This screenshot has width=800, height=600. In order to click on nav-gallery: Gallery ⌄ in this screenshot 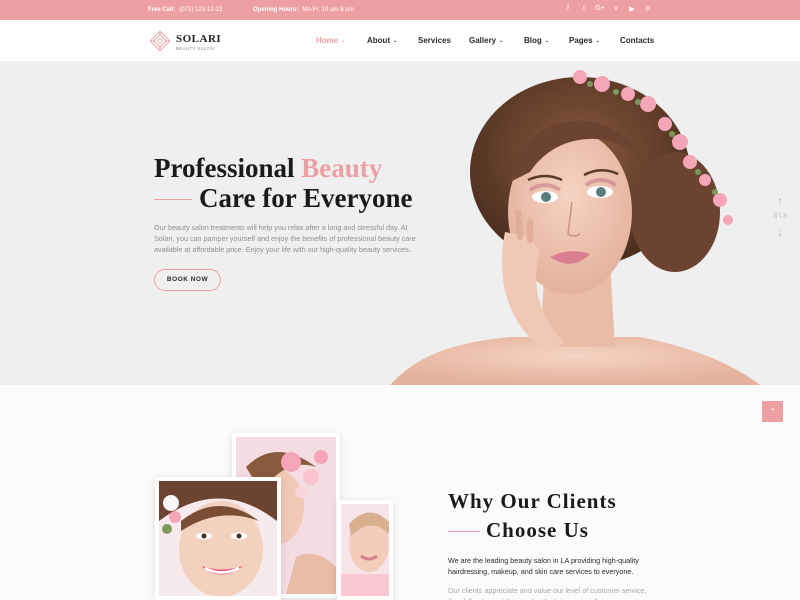, I will do `click(486, 40)`.